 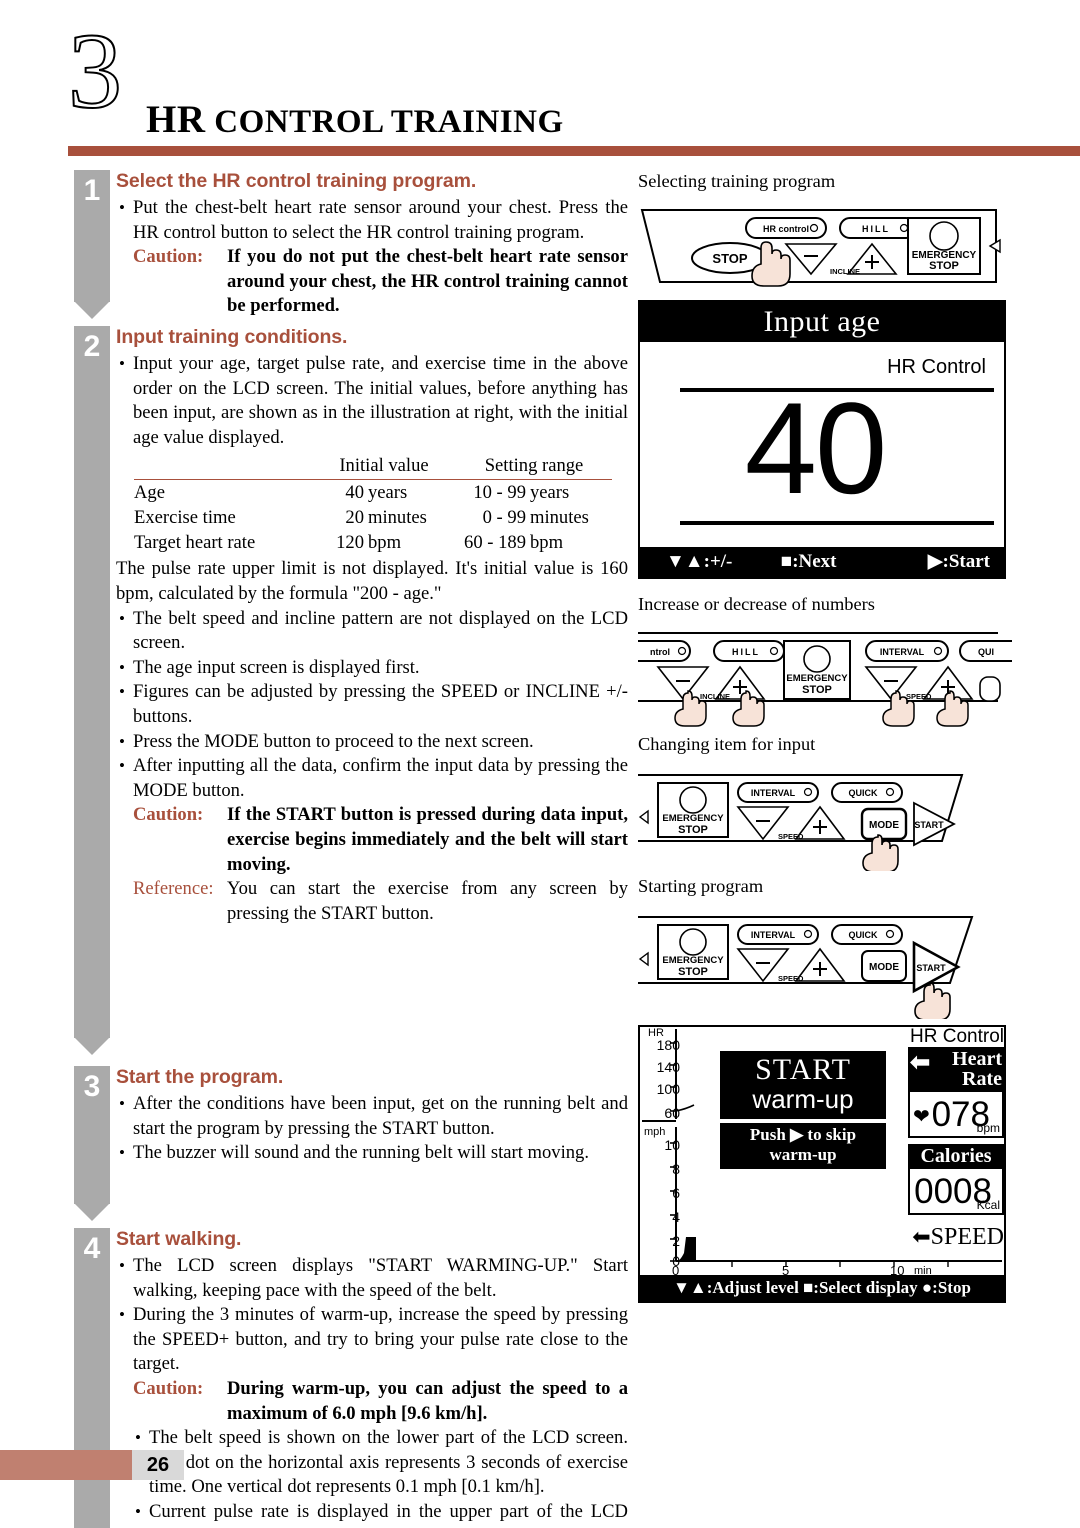 What do you see at coordinates (185, 518) in the screenshot?
I see `row-label: Exercise time` at bounding box center [185, 518].